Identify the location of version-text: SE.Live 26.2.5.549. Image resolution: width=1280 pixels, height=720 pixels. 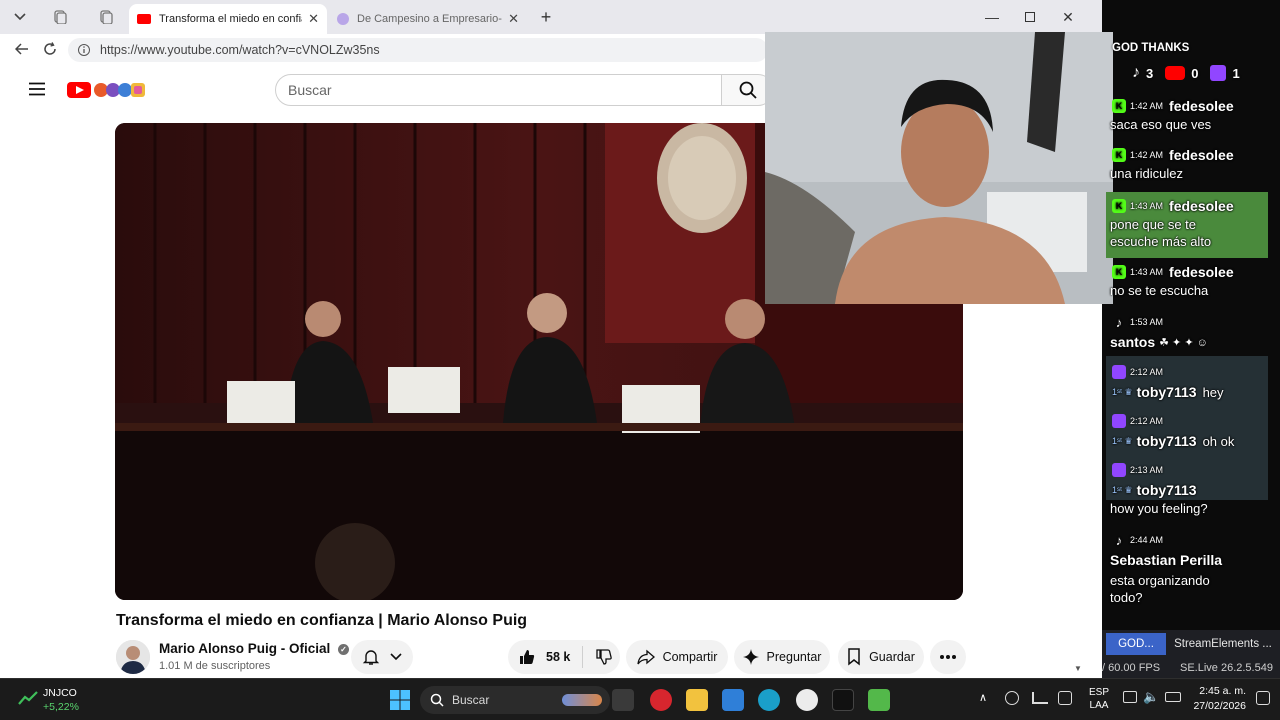
(1226, 668).